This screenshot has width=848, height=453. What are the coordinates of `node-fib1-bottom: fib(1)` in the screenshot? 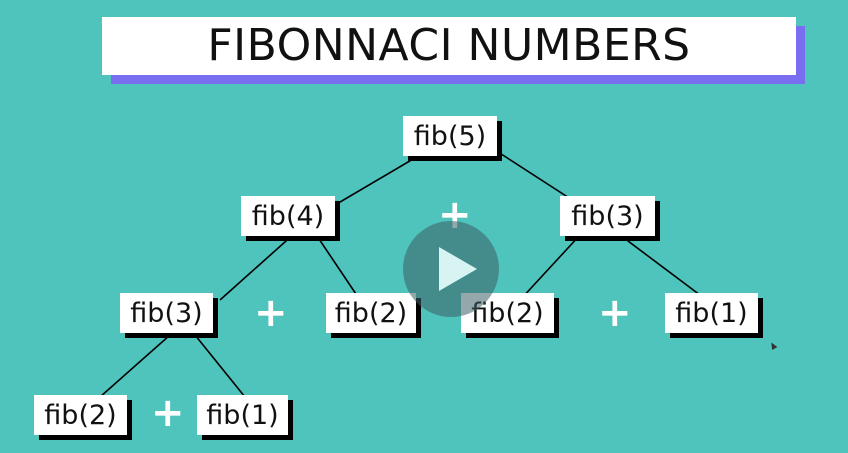 It's located at (242, 415).